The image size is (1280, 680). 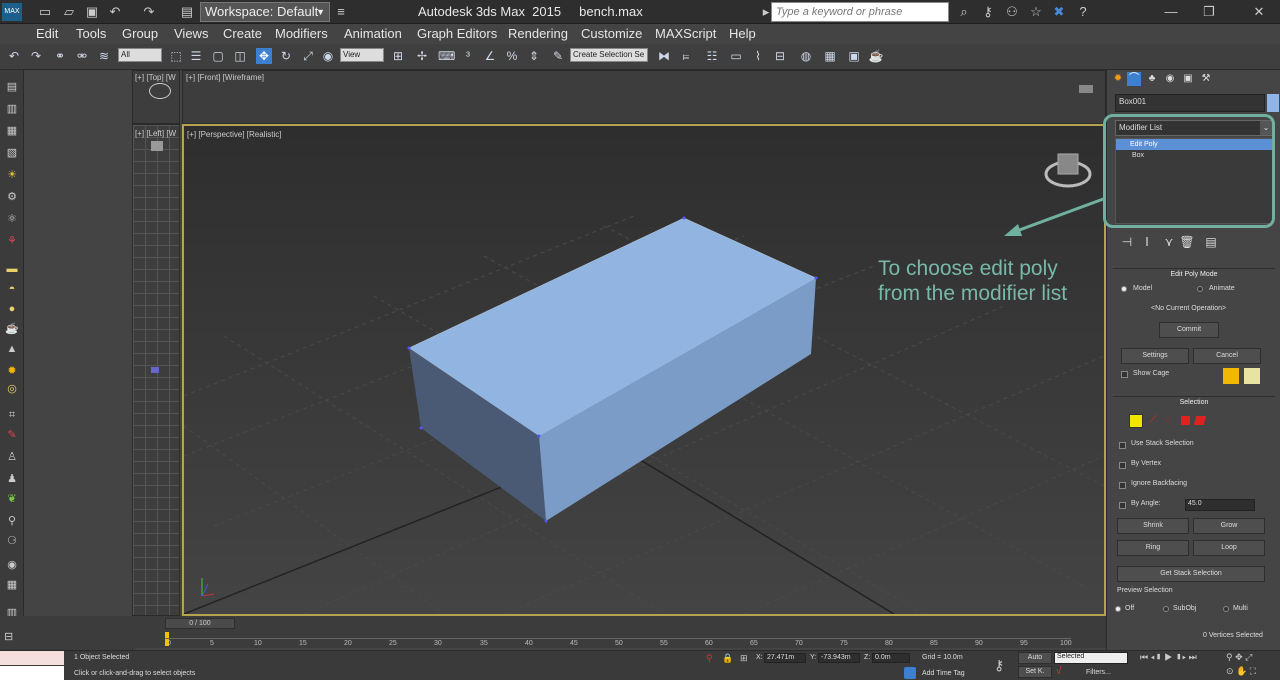 I want to click on get-stack-selection-button: Get Stack Selection, so click(x=1191, y=574).